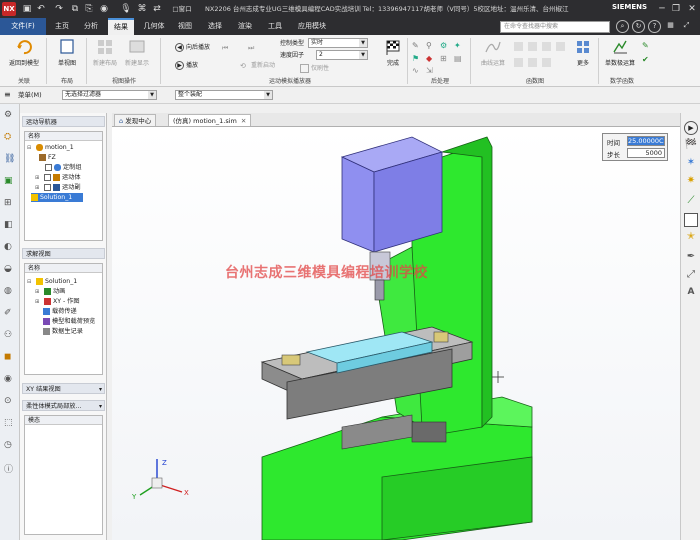 The image size is (700, 540). I want to click on system-materials-icon: ◍, so click(10, 292).